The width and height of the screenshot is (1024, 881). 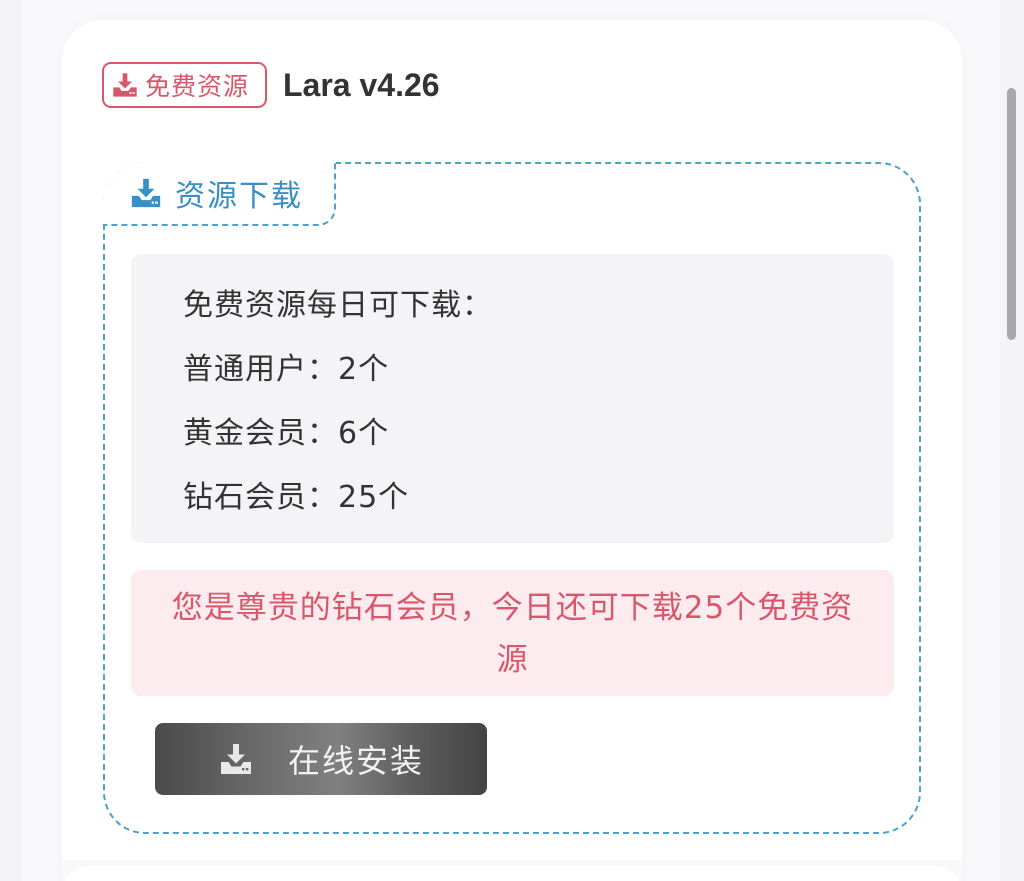 I want to click on next-card, so click(x=512, y=873).